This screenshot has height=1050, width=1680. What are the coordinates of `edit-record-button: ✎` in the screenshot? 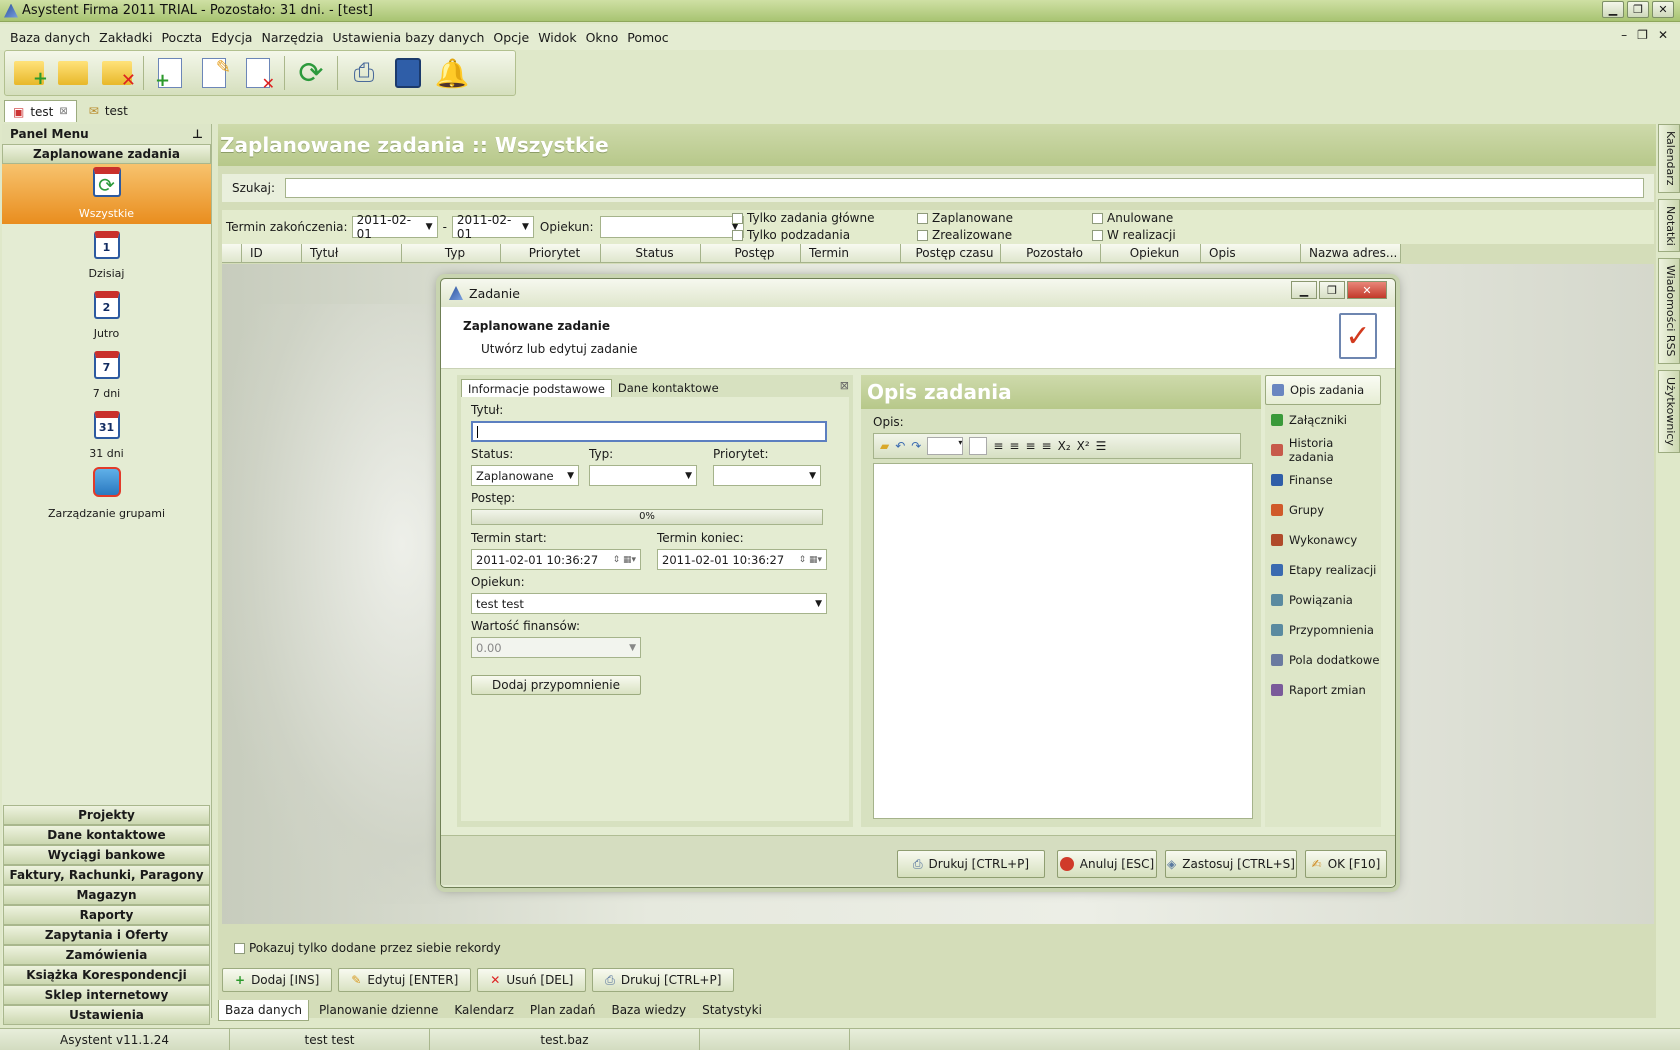 It's located at (214, 73).